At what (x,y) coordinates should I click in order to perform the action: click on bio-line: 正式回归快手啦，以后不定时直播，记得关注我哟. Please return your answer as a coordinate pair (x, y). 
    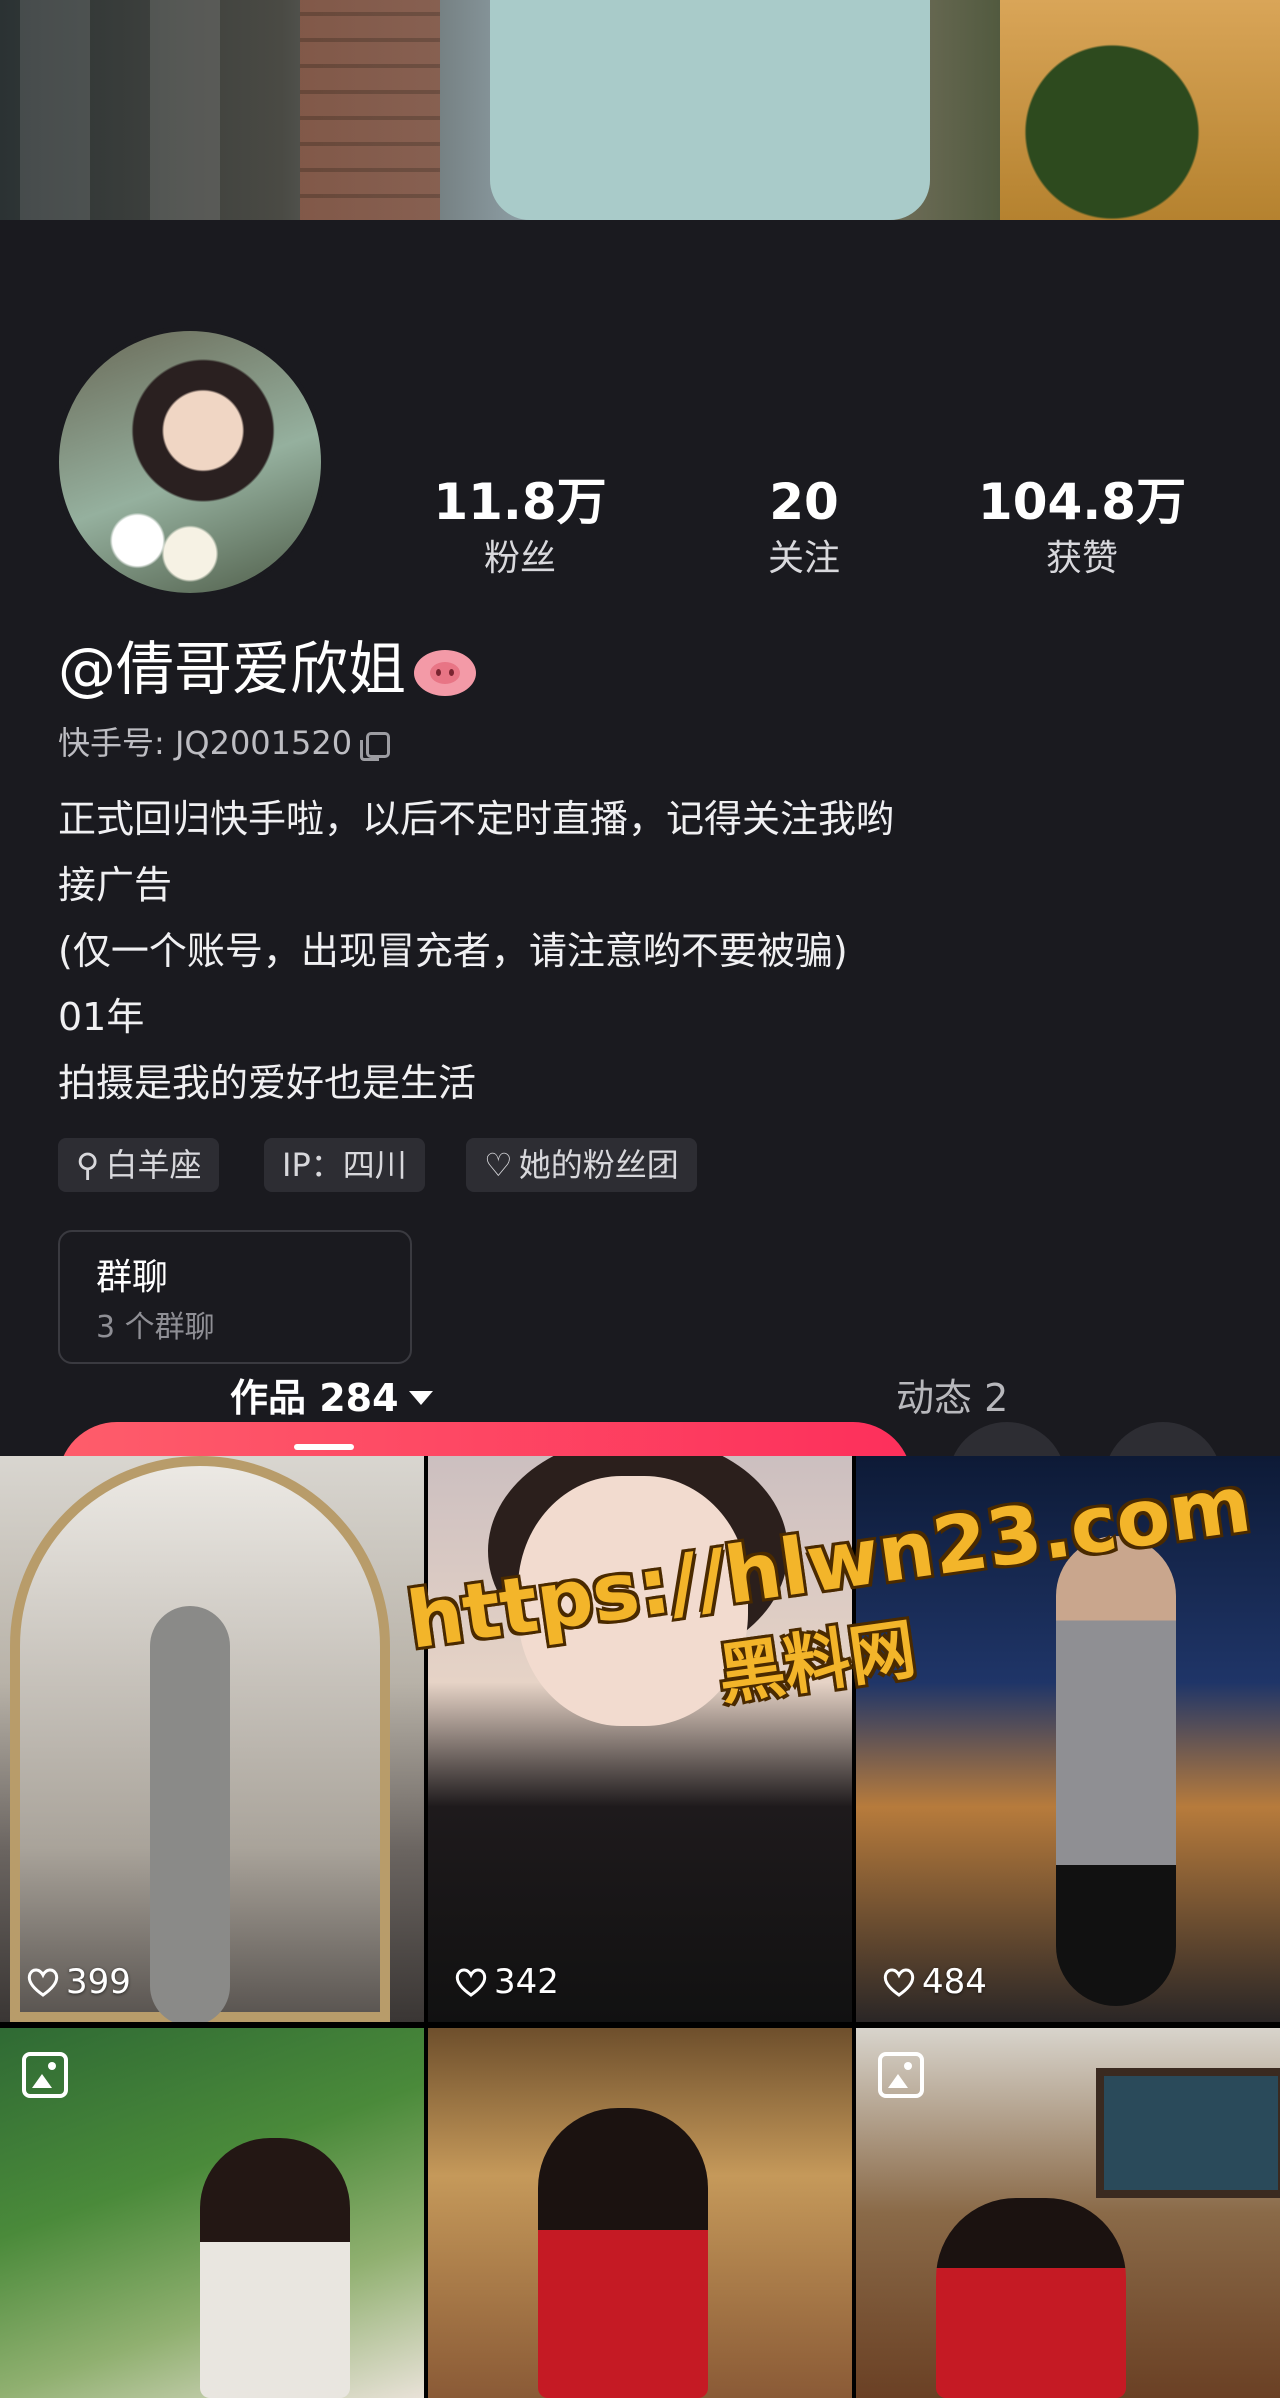
    Looking at the image, I should click on (476, 819).